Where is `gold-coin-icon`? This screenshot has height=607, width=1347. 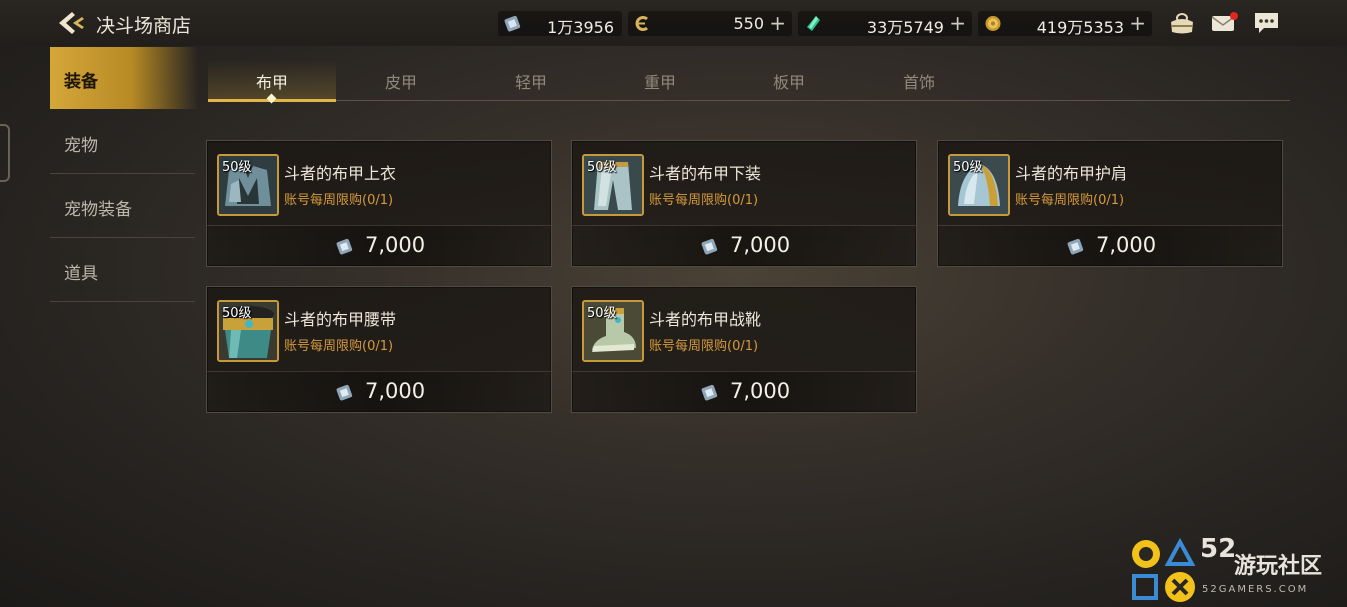
gold-coin-icon is located at coordinates (993, 23).